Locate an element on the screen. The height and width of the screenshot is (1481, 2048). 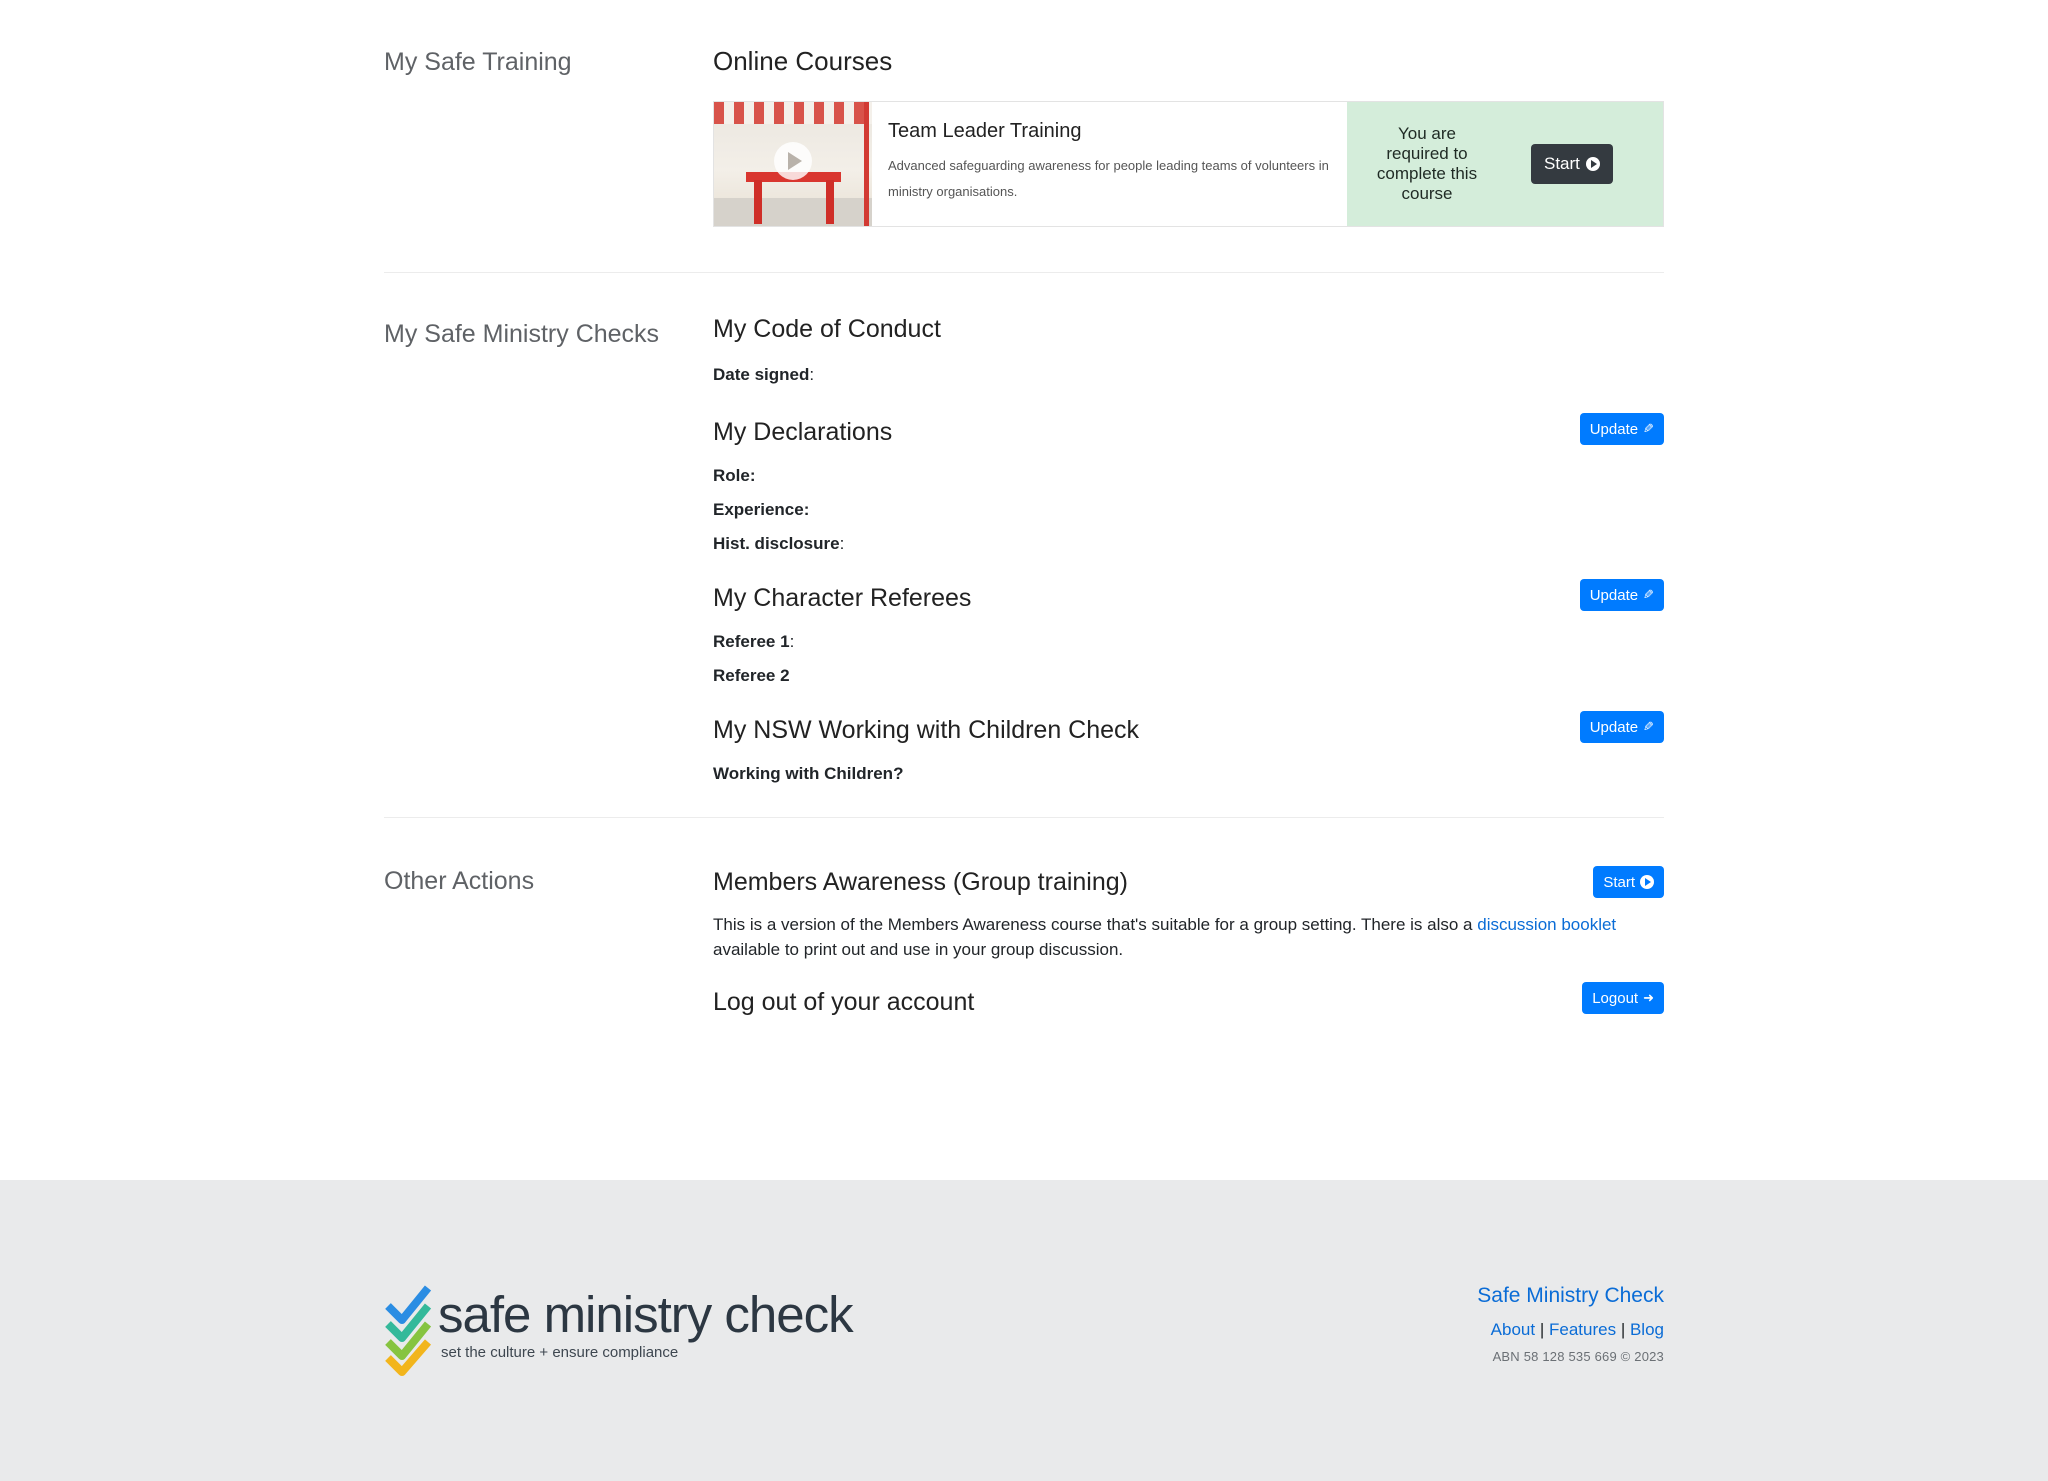
hist-disclosure-field: Hist. disclosure: is located at coordinates (1188, 544).